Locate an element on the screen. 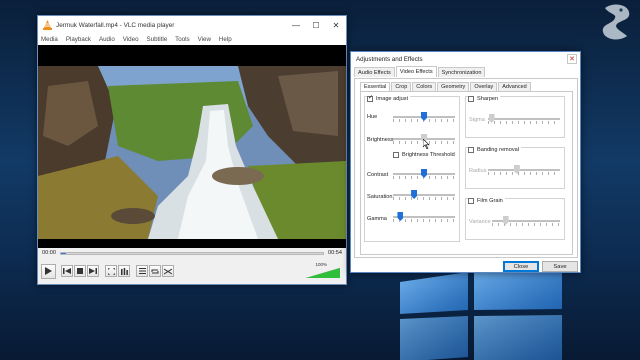 The image size is (640, 360). close-button: ✕ is located at coordinates (336, 25).